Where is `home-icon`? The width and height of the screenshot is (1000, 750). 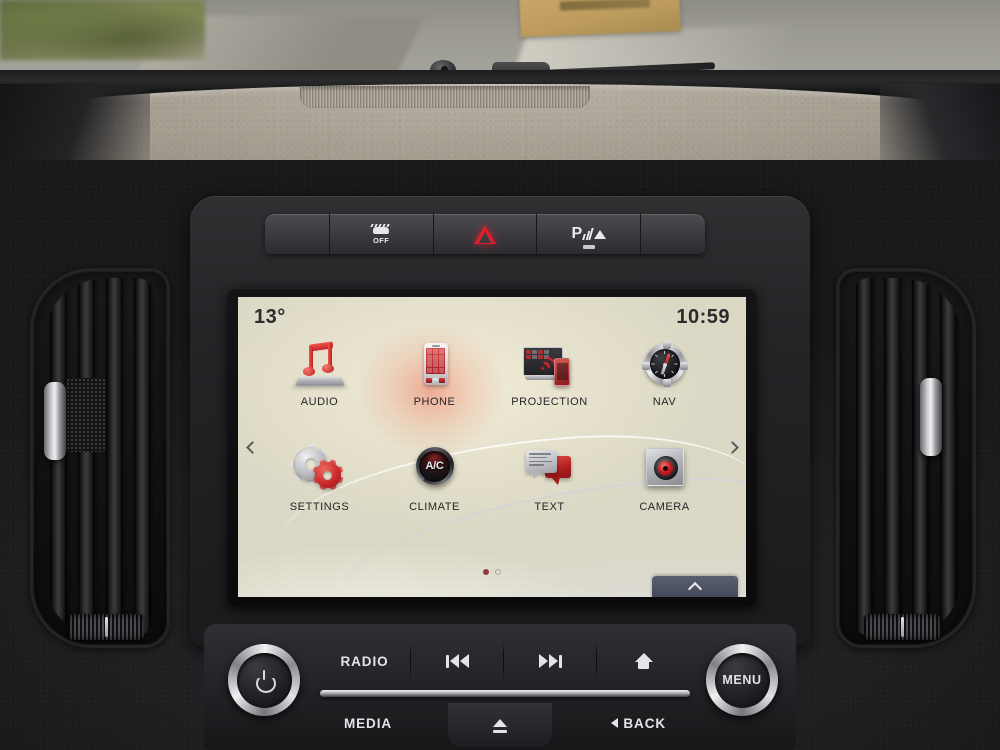 home-icon is located at coordinates (643, 661).